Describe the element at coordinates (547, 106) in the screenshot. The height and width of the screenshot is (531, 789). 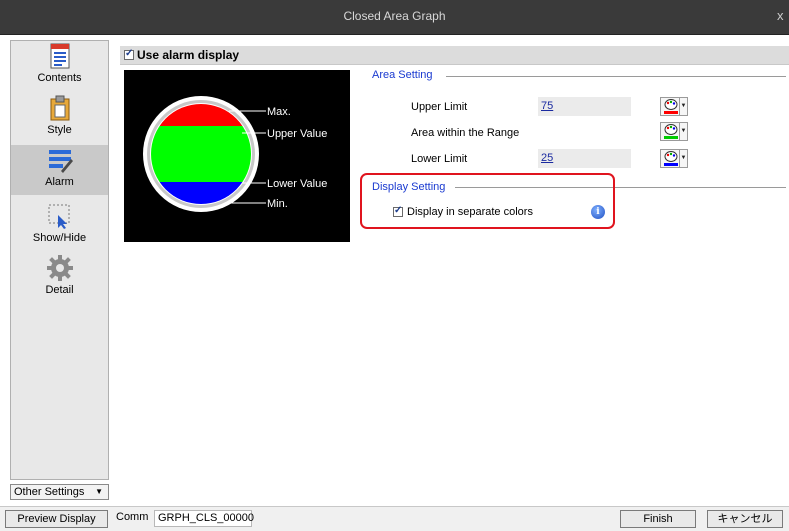
I see `upper-limit-value: 75` at that location.